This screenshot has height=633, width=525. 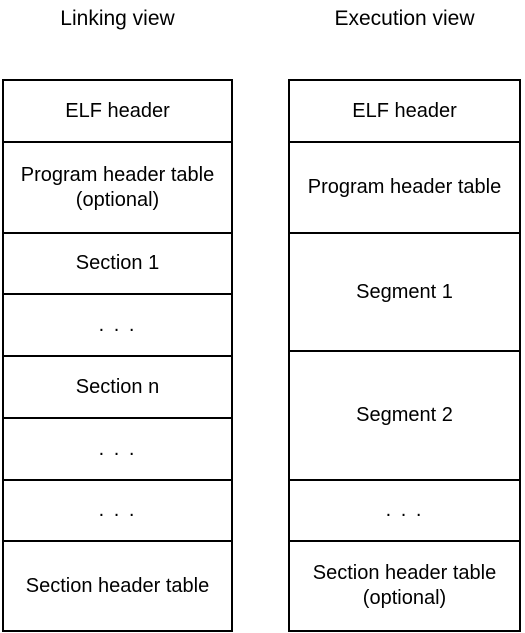 I want to click on cell-segment-3: Segment 2, so click(x=404, y=416).